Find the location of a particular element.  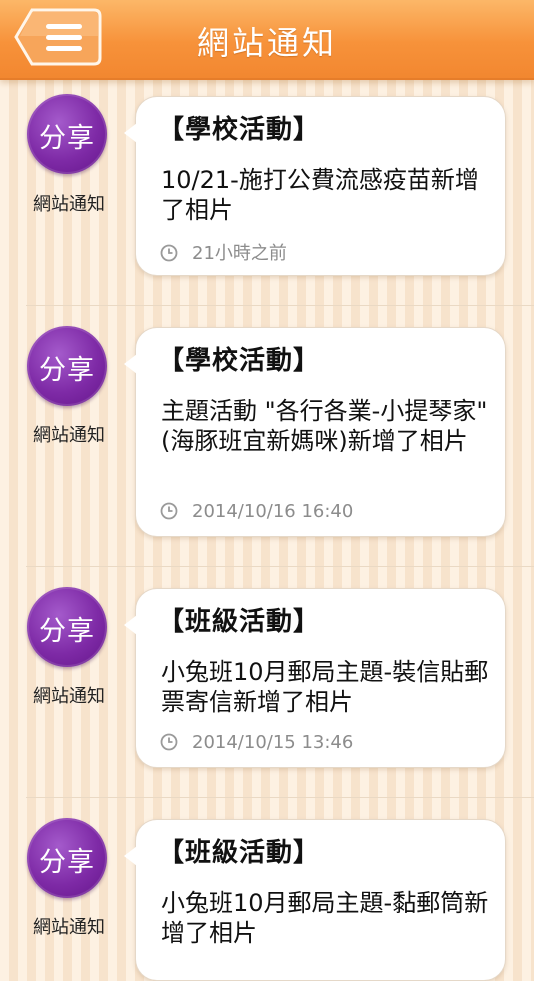

page-title: 網站通知 is located at coordinates (266, 43).